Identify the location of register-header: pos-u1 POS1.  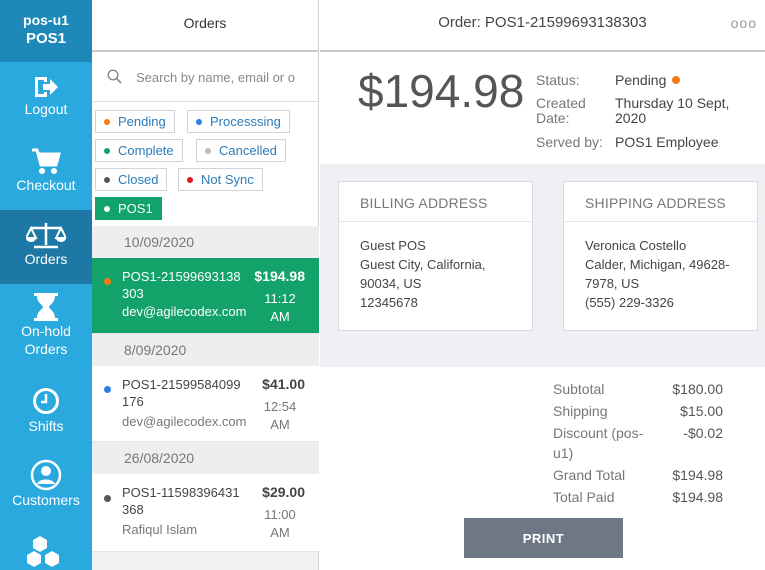
(46, 31).